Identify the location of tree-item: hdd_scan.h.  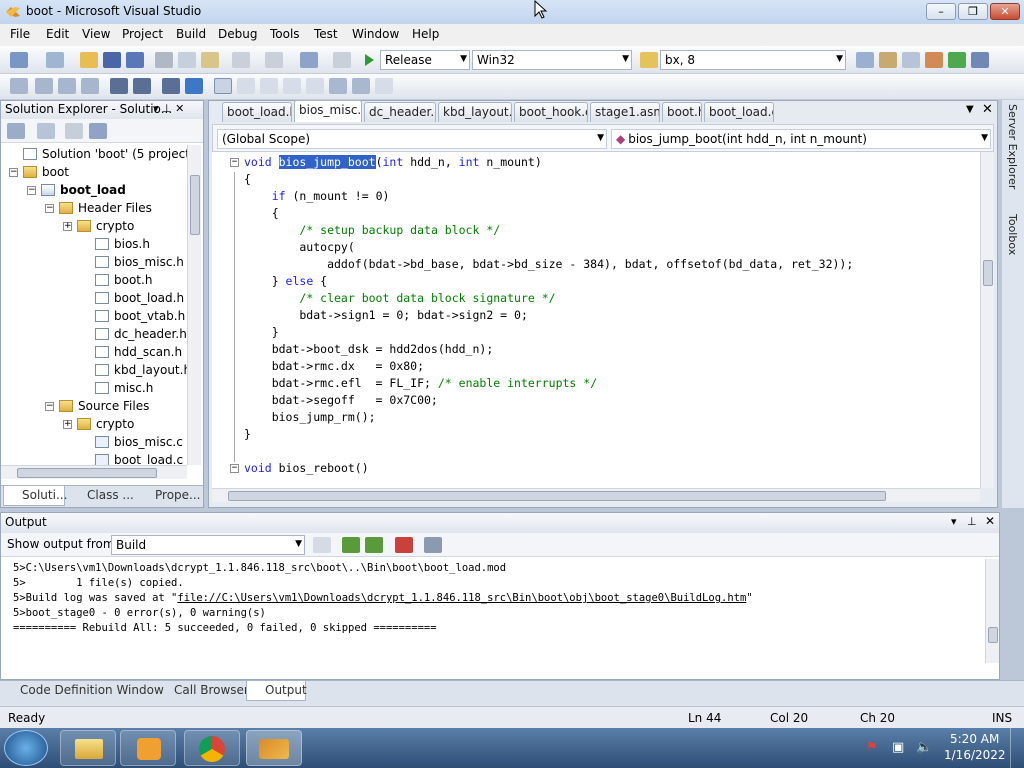
(138, 352).